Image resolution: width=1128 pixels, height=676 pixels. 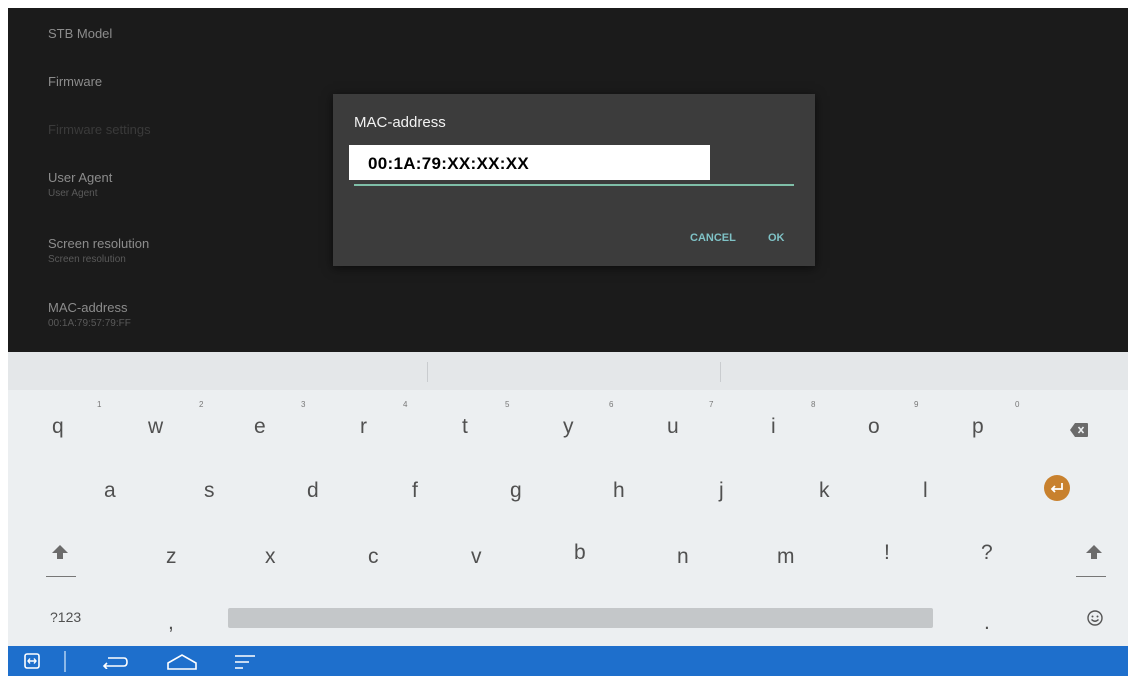 I want to click on navigation-bar, so click(x=568, y=661).